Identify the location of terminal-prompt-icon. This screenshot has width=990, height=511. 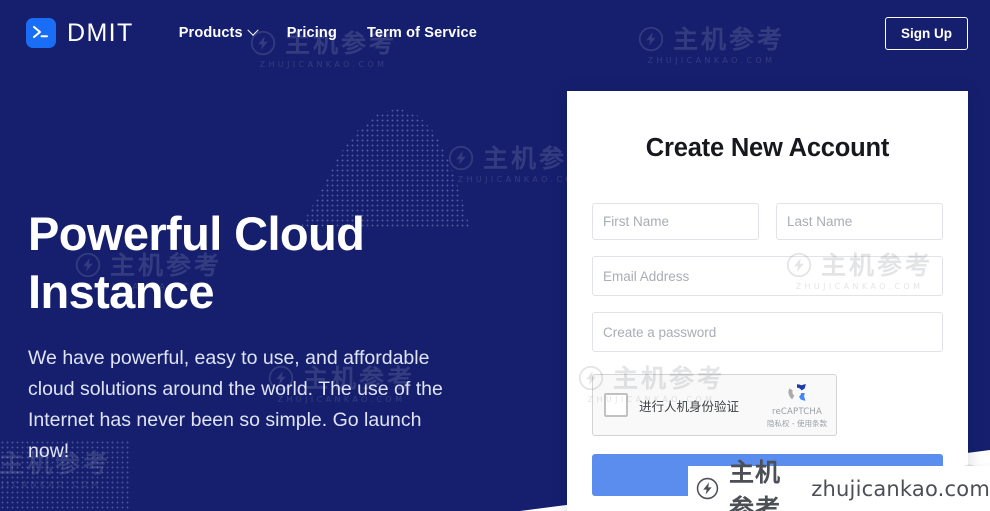
(41, 33).